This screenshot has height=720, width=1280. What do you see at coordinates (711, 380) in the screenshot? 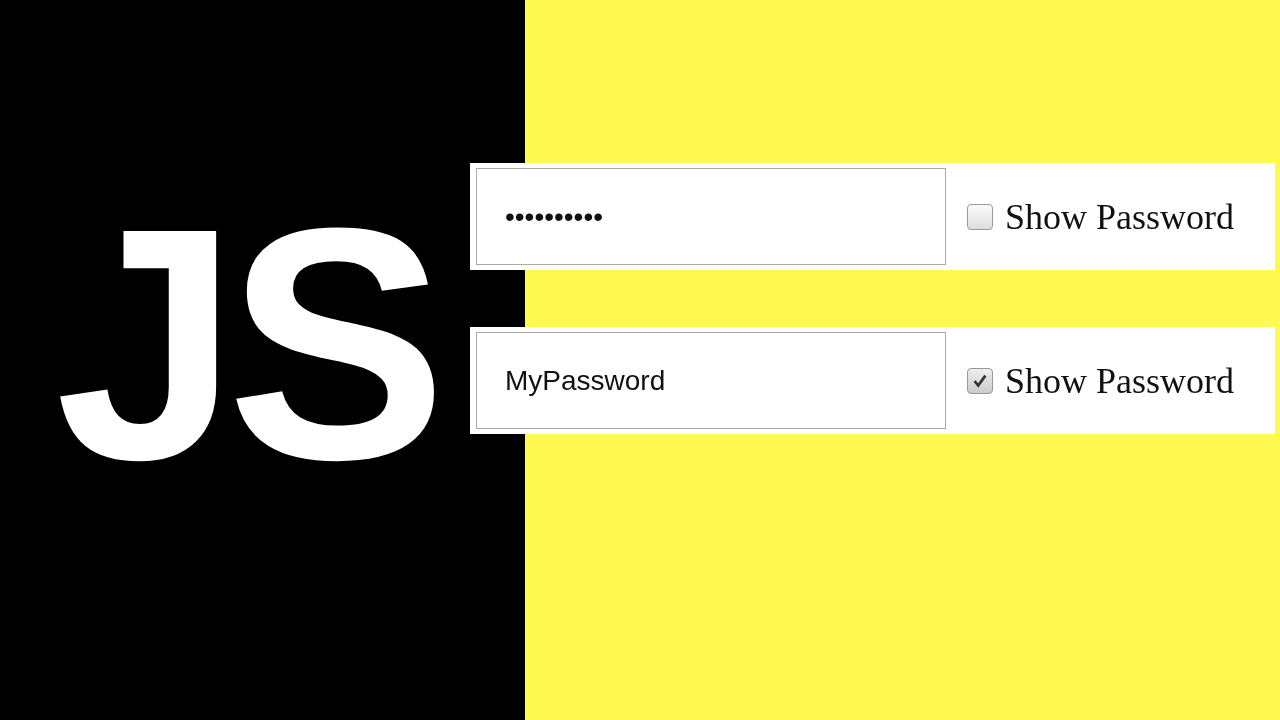
I see `password-field: MyPassword` at bounding box center [711, 380].